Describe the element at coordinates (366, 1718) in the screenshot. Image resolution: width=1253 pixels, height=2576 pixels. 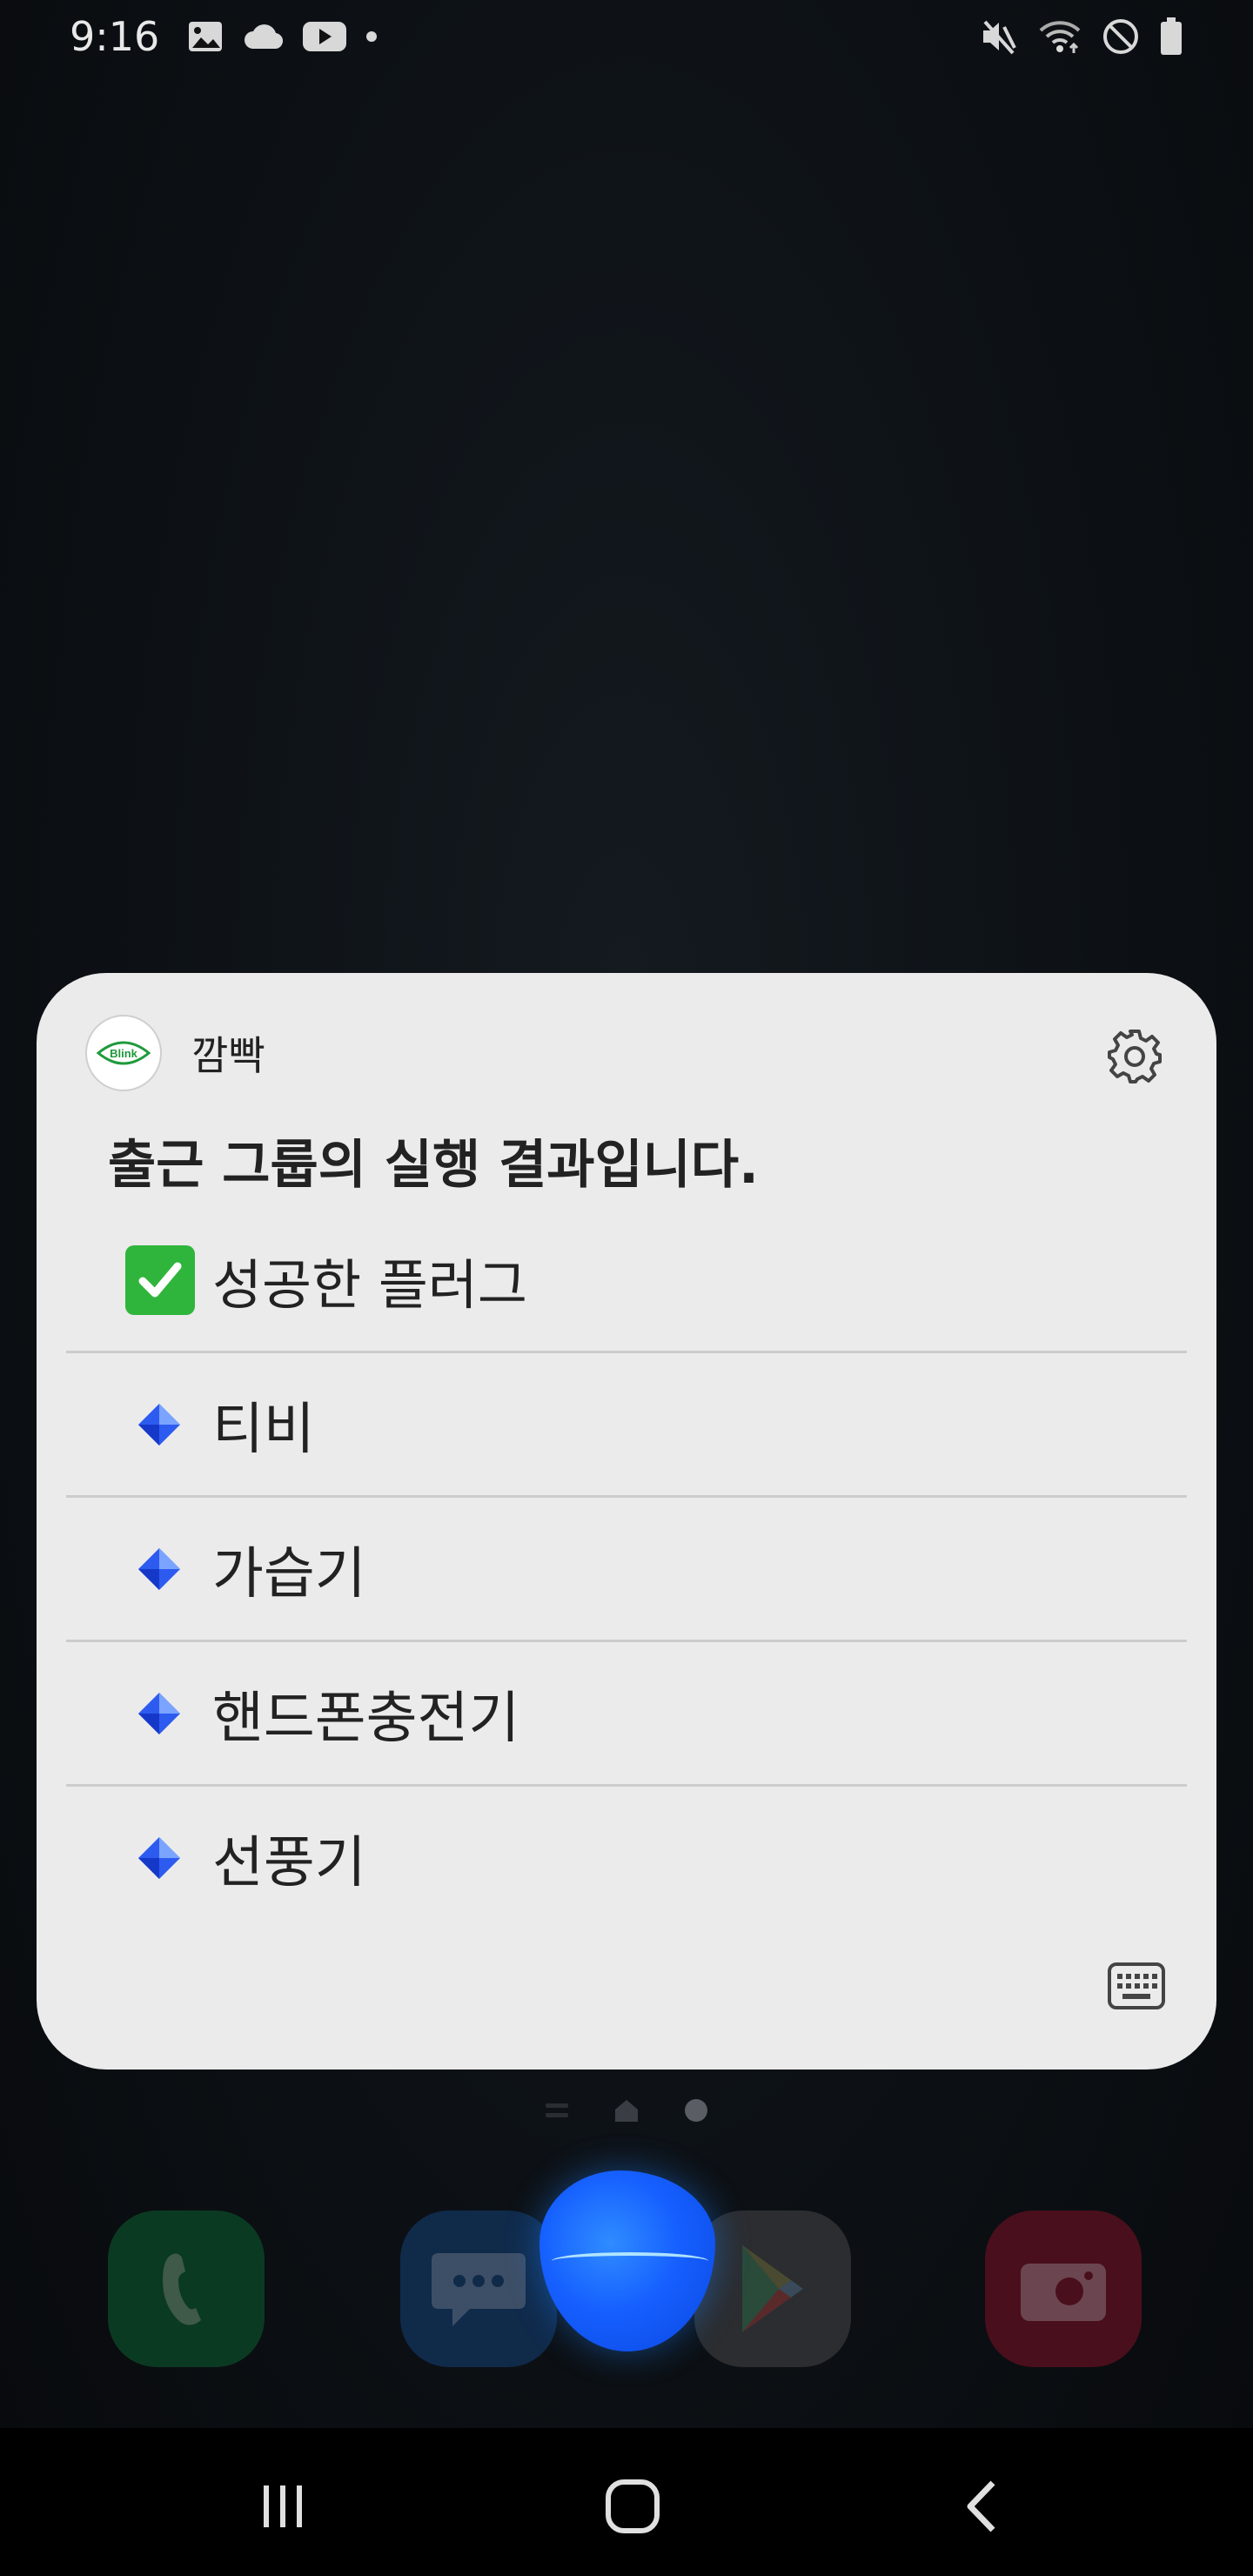
I see `list-item-label: 핸드폰충전기` at that location.